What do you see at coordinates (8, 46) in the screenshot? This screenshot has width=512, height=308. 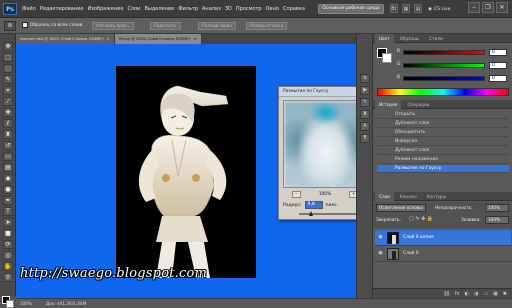 I see `move-icon: ✥` at bounding box center [8, 46].